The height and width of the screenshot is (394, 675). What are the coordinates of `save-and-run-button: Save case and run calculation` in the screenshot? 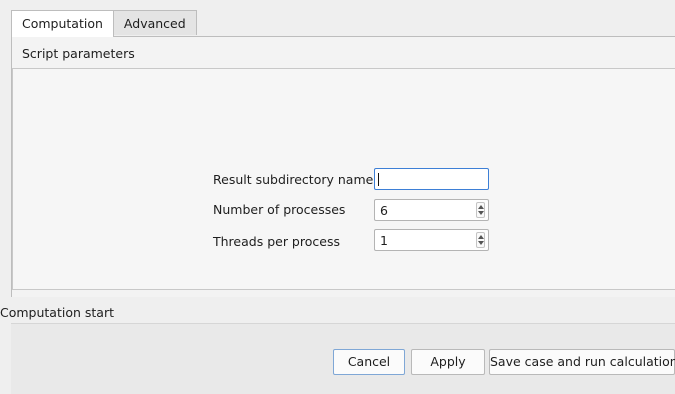 It's located at (582, 362).